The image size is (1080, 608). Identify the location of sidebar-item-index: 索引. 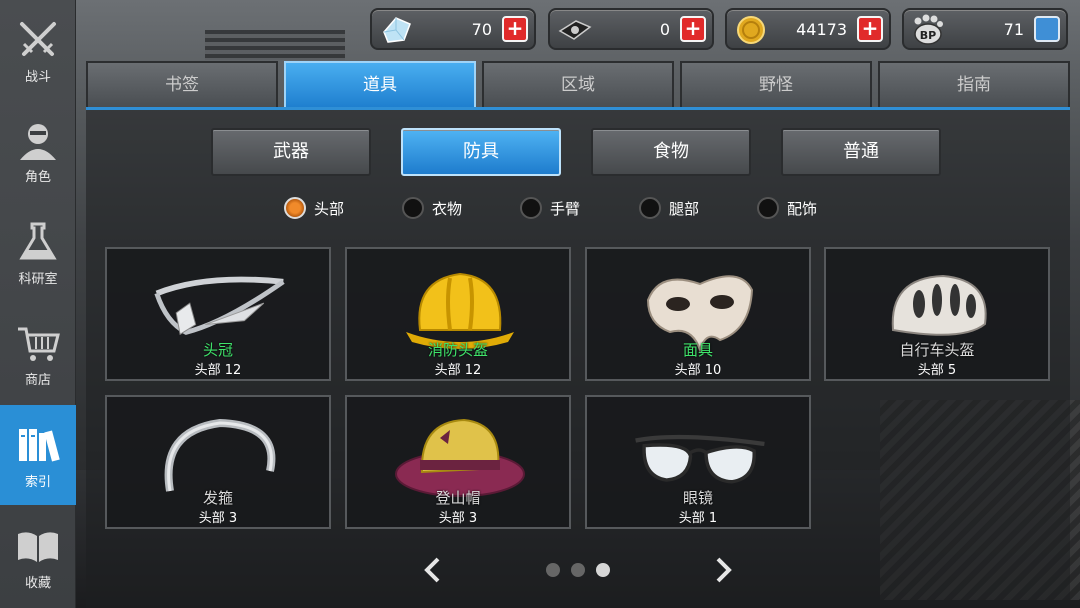
(38, 455).